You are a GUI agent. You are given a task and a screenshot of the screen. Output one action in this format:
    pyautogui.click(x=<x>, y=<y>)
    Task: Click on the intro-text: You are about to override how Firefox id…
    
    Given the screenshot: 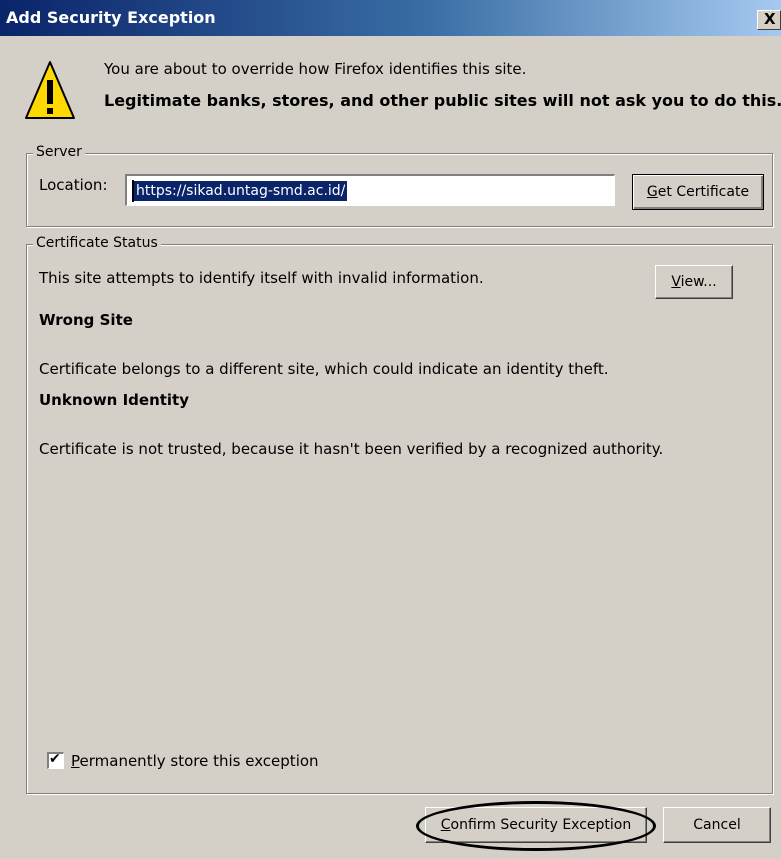 What is the action you would take?
    pyautogui.click(x=315, y=69)
    